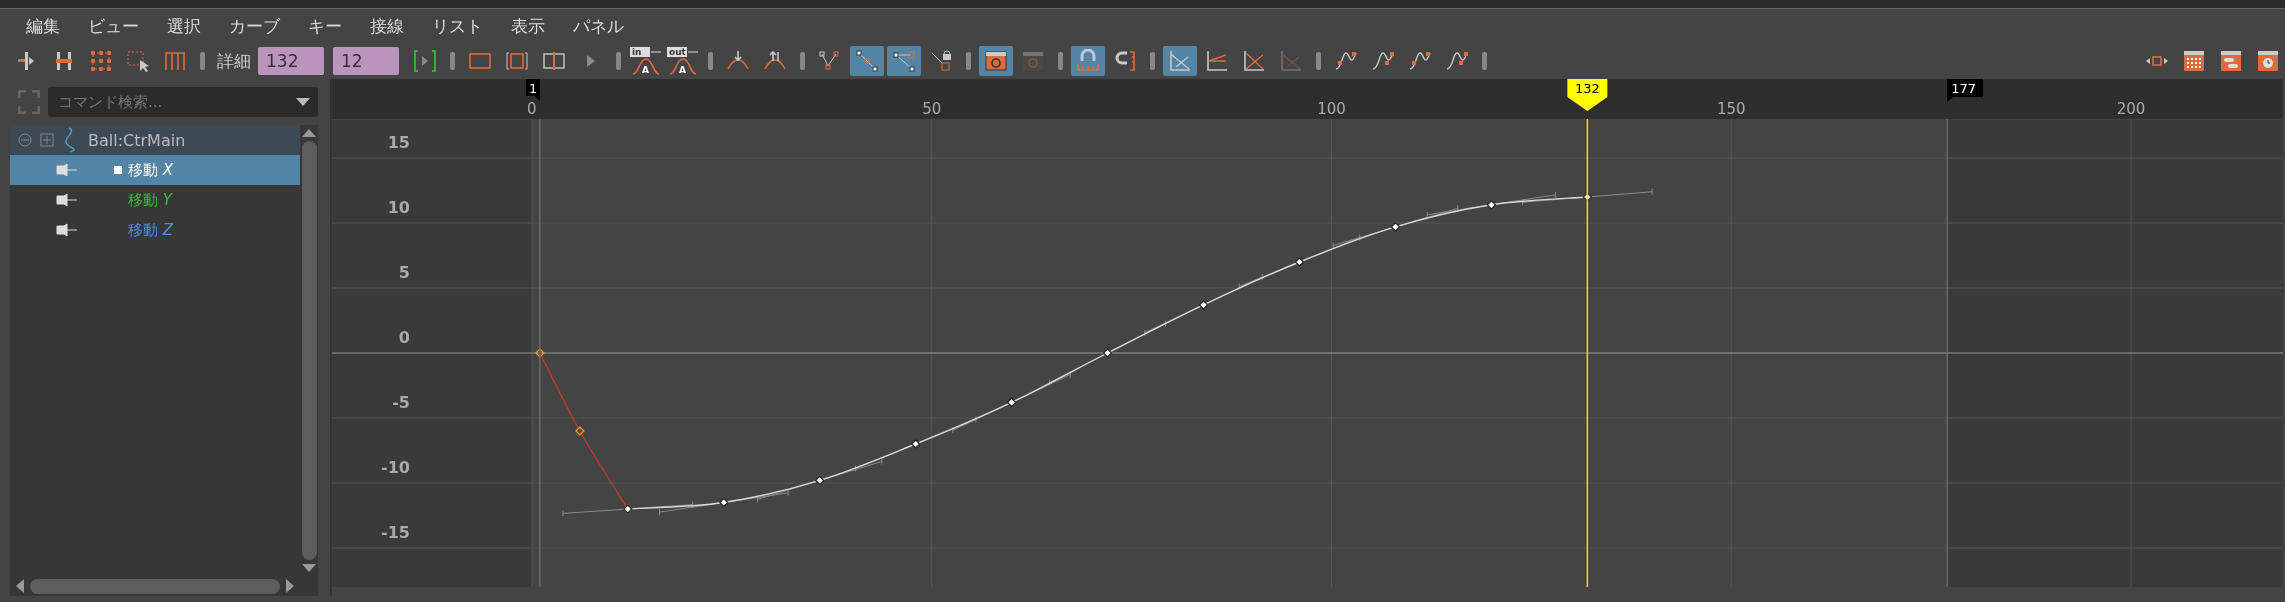  I want to click on magnet-ruler-icon, so click(1125, 61).